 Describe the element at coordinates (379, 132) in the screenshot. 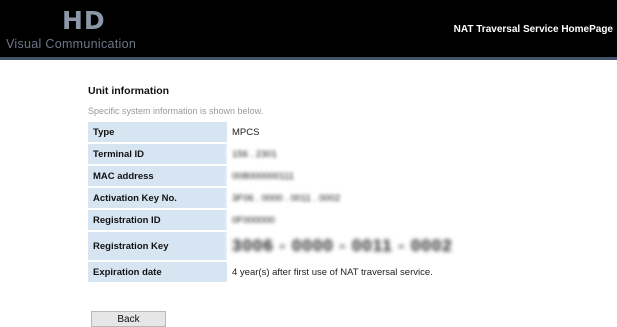

I see `row-value: MPCS` at that location.